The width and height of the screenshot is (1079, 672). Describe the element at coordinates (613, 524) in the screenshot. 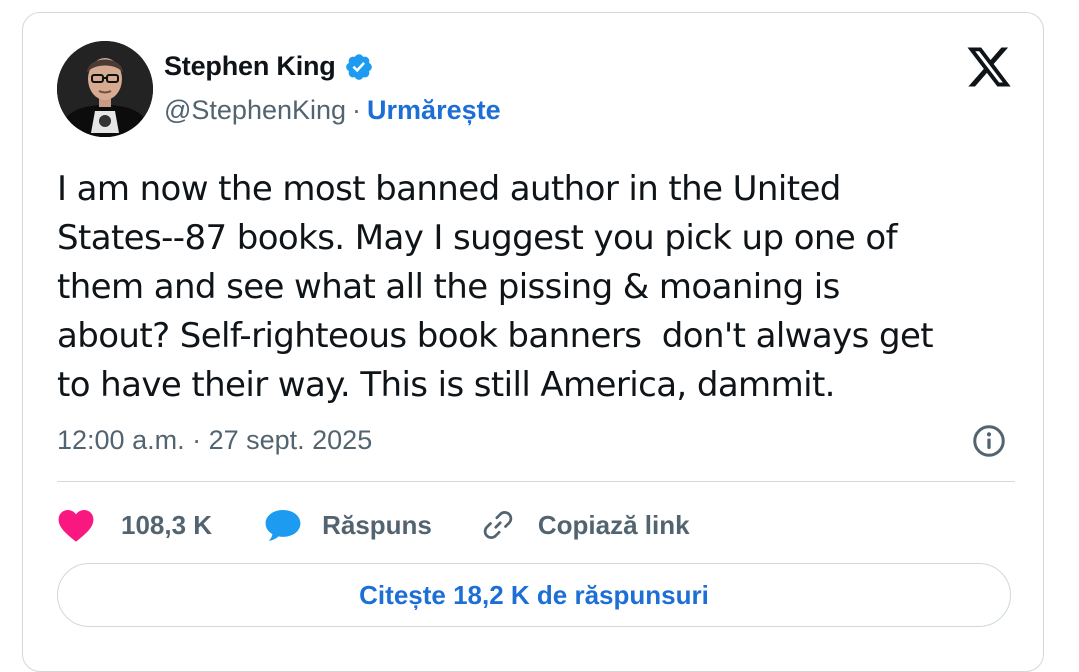

I see `copy-link-label: Copiază link` at that location.